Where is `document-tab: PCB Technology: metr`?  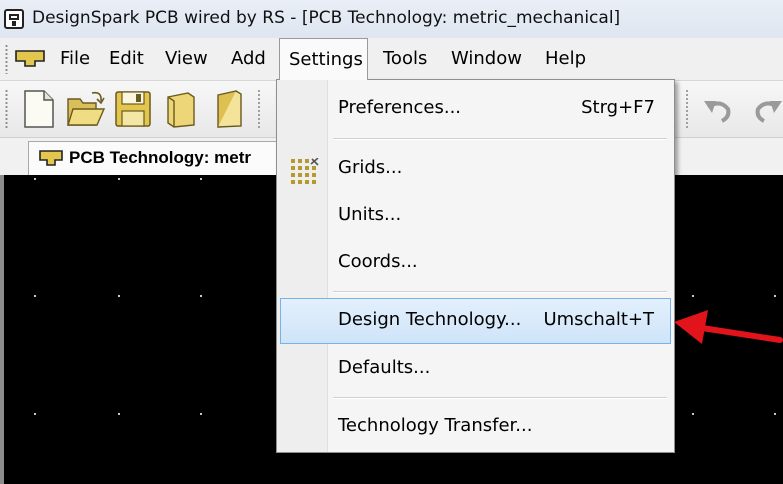
document-tab: PCB Technology: metr is located at coordinates (158, 158).